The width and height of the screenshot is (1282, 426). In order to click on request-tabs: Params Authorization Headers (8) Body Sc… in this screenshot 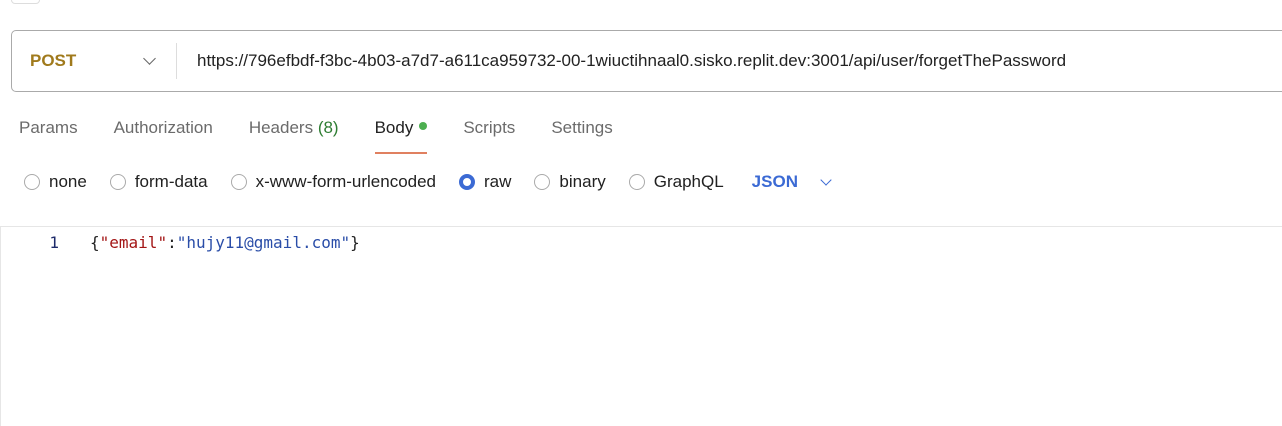, I will do `click(334, 136)`.